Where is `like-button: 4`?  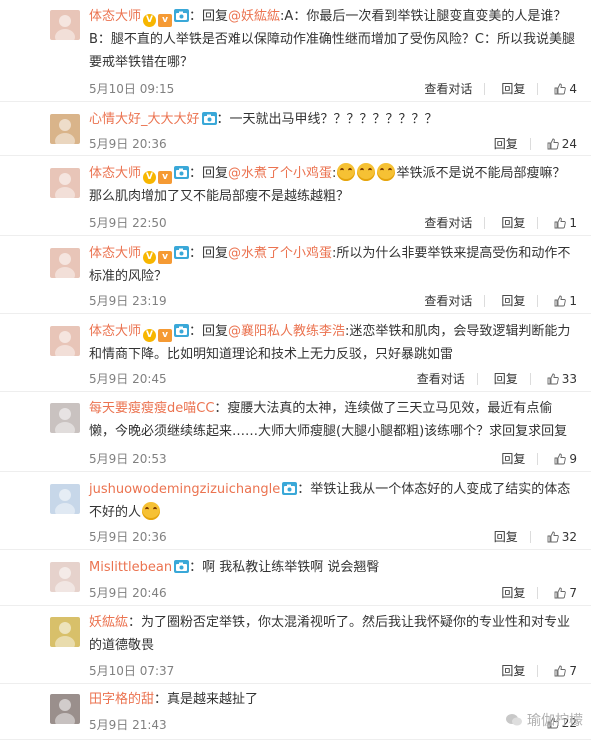 like-button: 4 is located at coordinates (565, 89).